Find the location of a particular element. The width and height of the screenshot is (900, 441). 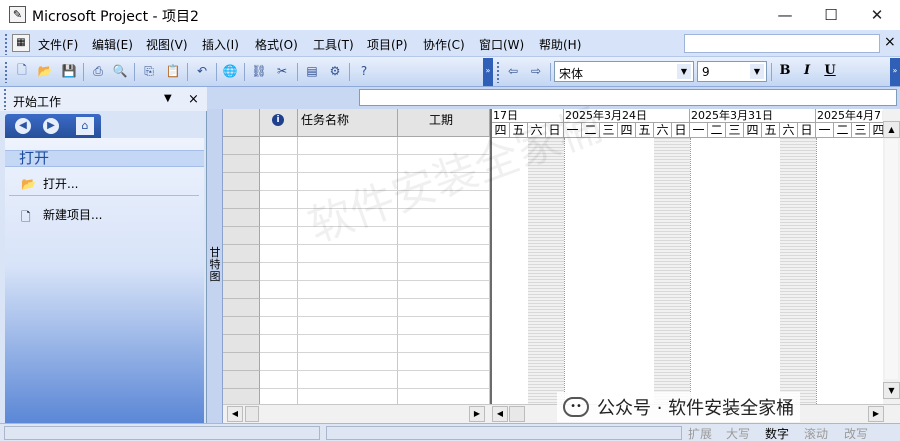

menu-edit: 编辑(E) is located at coordinates (112, 44).